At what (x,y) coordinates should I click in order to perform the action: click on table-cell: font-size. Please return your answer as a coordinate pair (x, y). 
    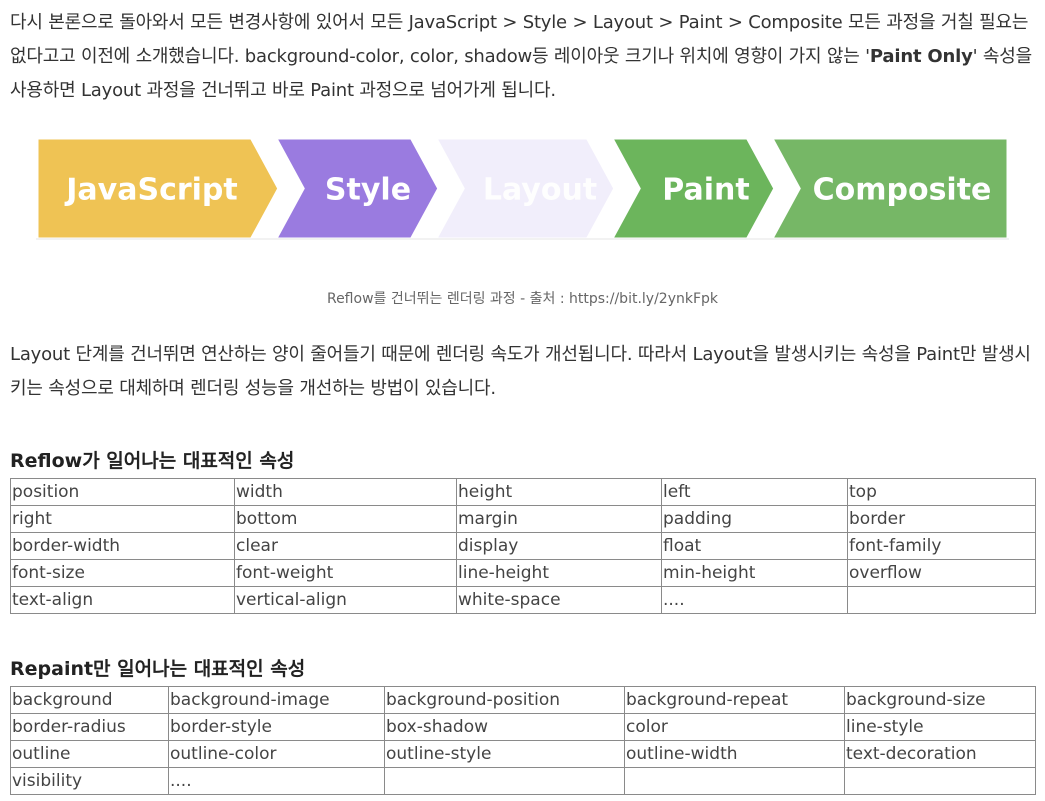
    Looking at the image, I should click on (122, 573).